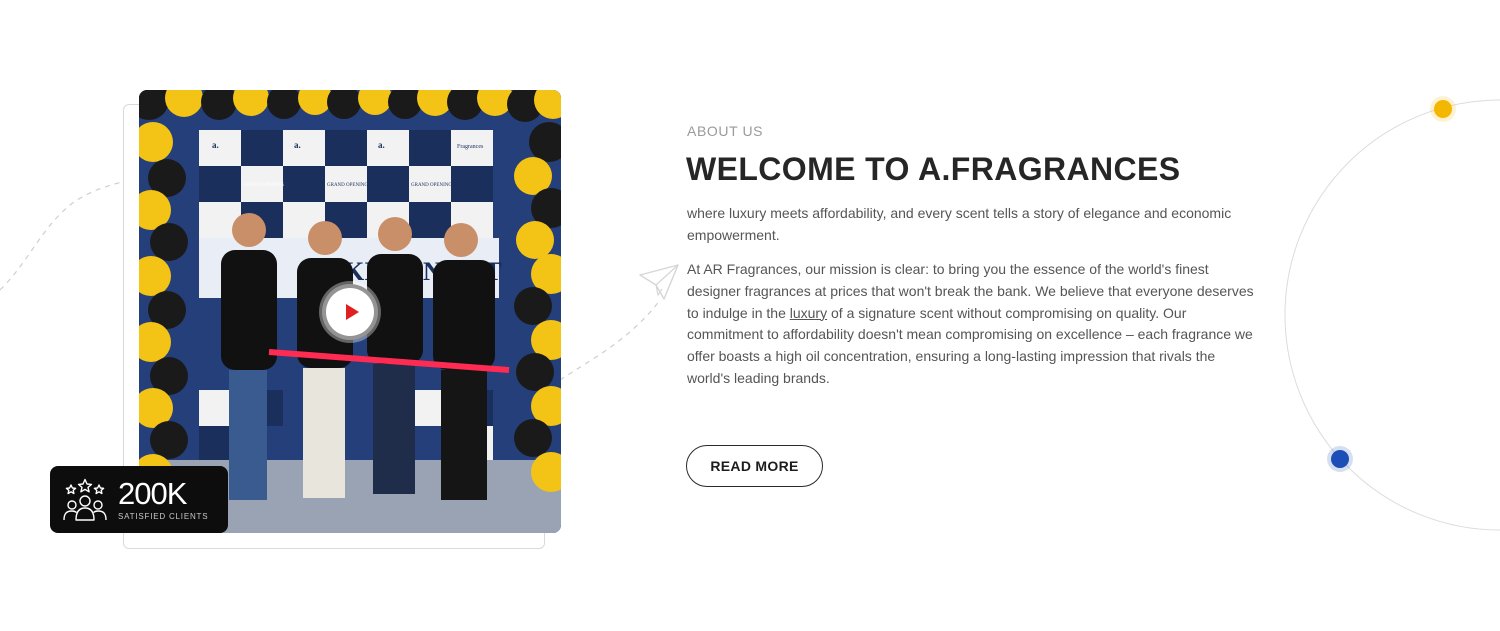 The width and height of the screenshot is (1500, 631). Describe the element at coordinates (1340, 459) in the screenshot. I see `orbit-dot-blue` at that location.